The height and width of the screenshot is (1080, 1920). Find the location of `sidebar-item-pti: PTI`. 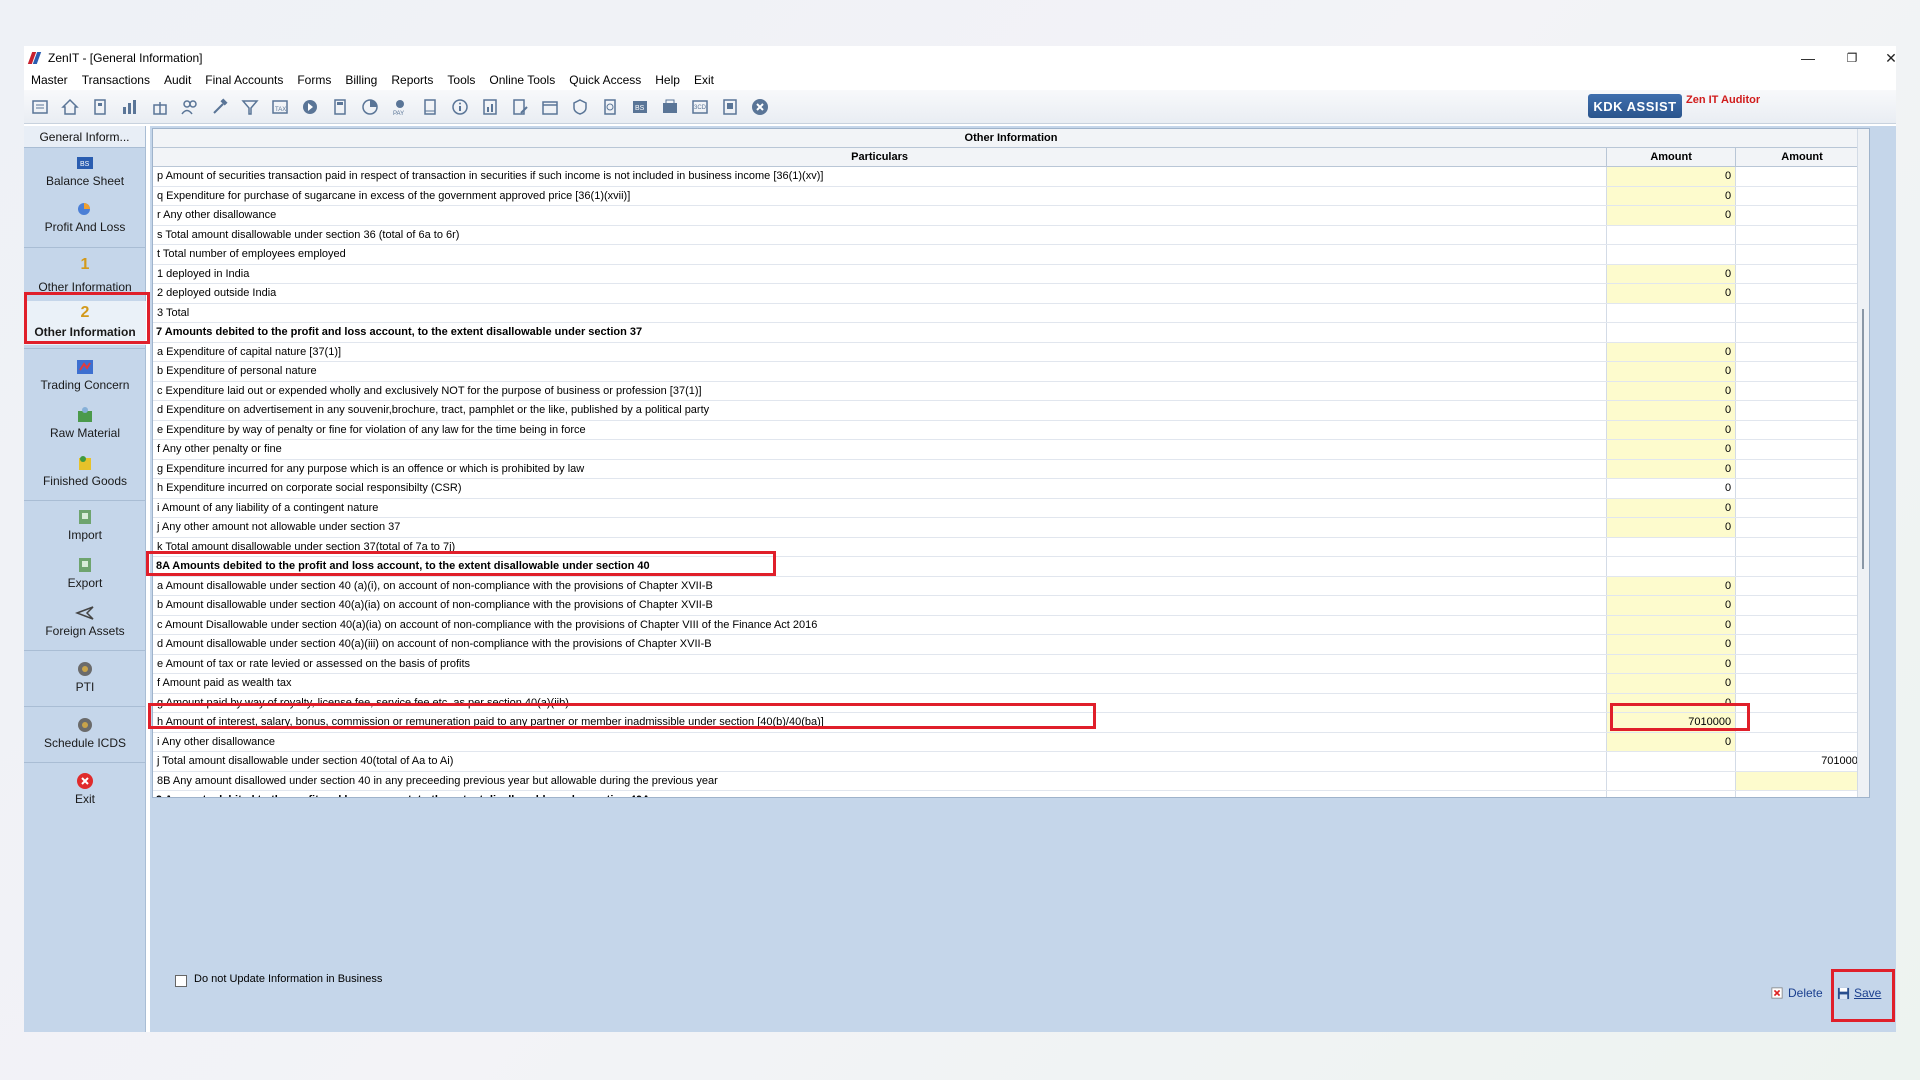

sidebar-item-pti: PTI is located at coordinates (85, 680).